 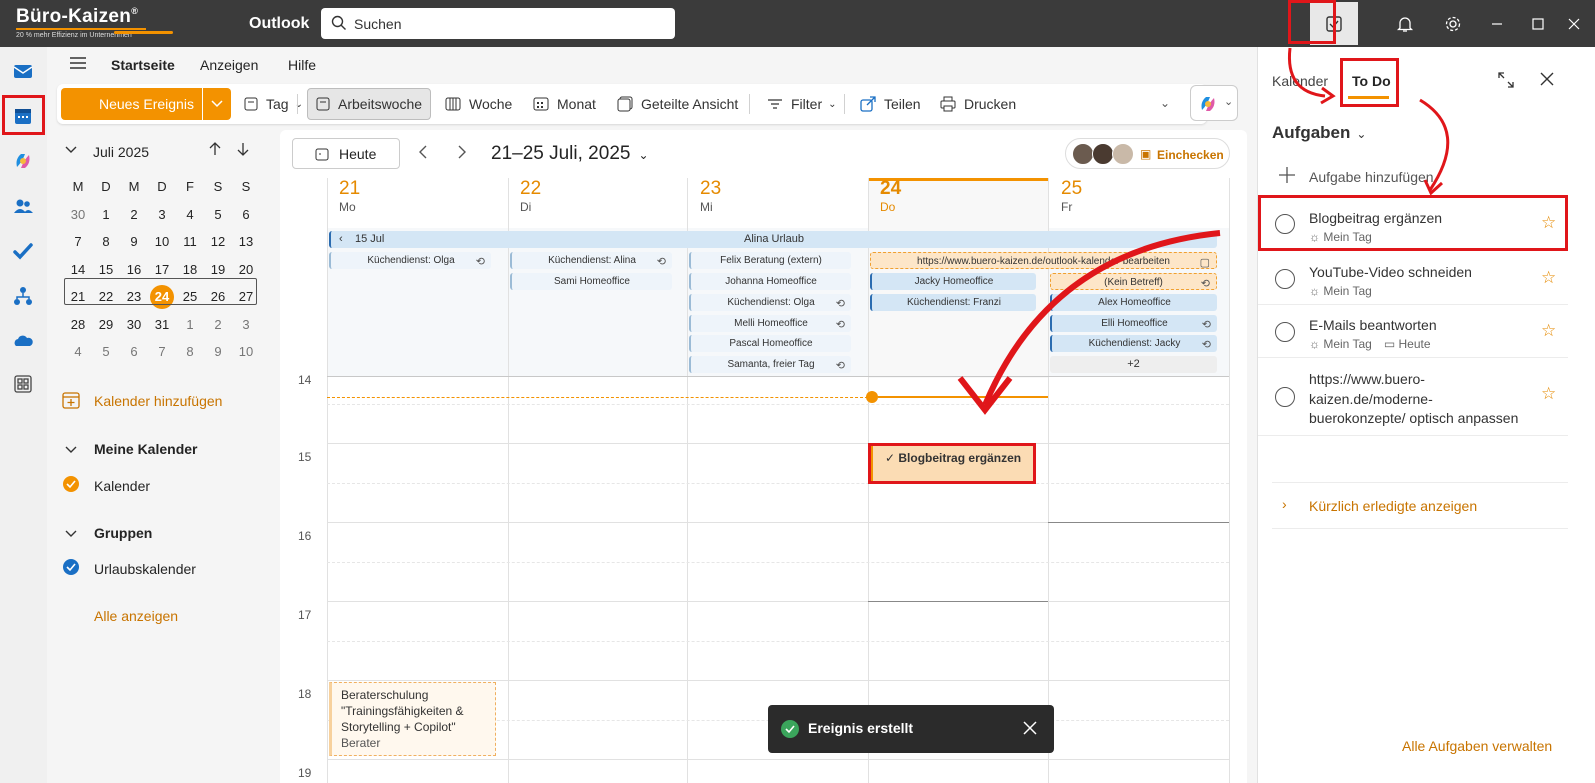 What do you see at coordinates (23, 161) in the screenshot?
I see `copilot-icon` at bounding box center [23, 161].